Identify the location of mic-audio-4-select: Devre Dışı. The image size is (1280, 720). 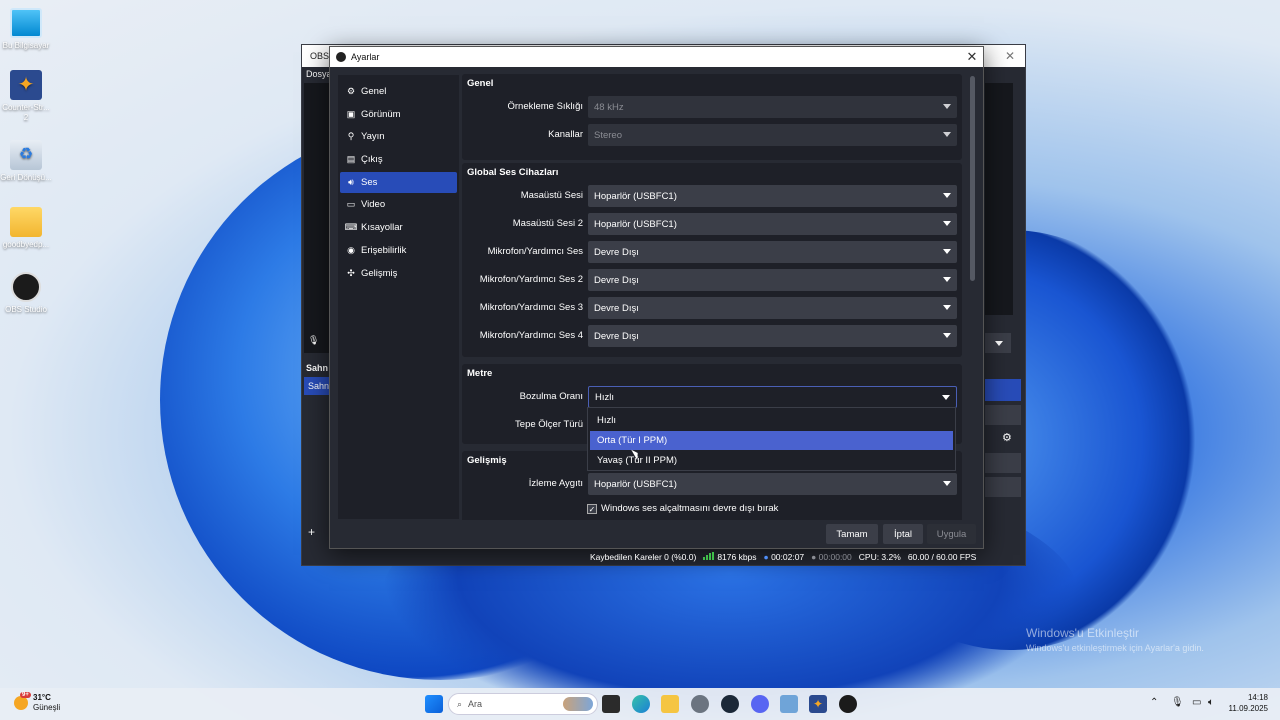
(772, 336).